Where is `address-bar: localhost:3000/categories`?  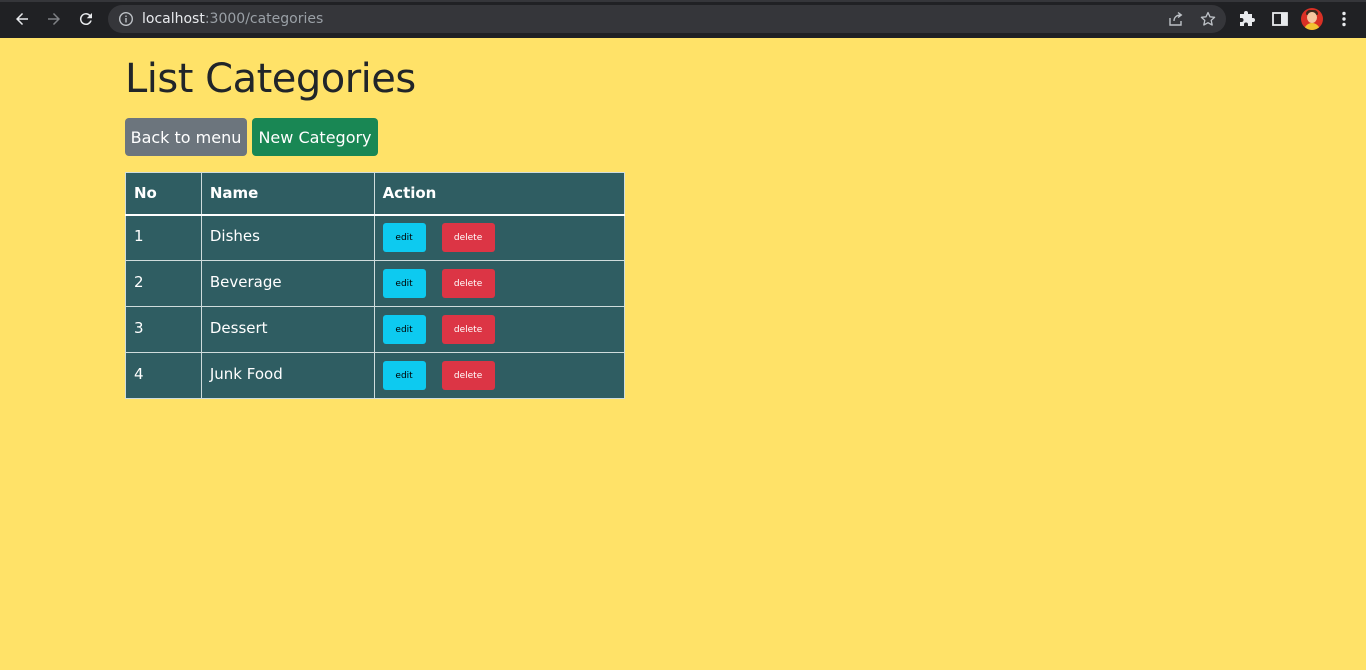 address-bar: localhost:3000/categories is located at coordinates (667, 19).